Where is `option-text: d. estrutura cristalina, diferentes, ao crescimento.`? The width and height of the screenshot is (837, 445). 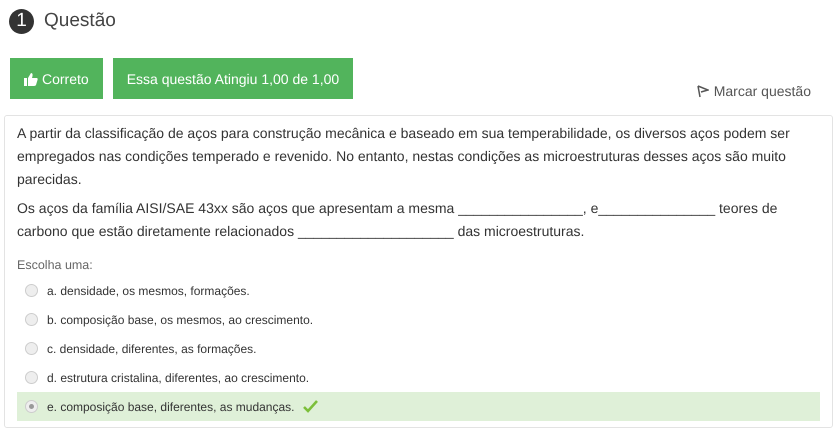
option-text: d. estrutura cristalina, diferentes, ao crescimento. is located at coordinates (178, 377).